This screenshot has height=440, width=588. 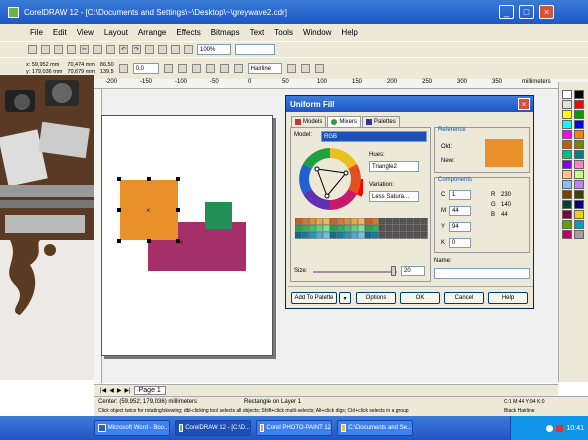 What do you see at coordinates (107, 72) in the screenshot?
I see `scale-y-field: 139,5` at bounding box center [107, 72].